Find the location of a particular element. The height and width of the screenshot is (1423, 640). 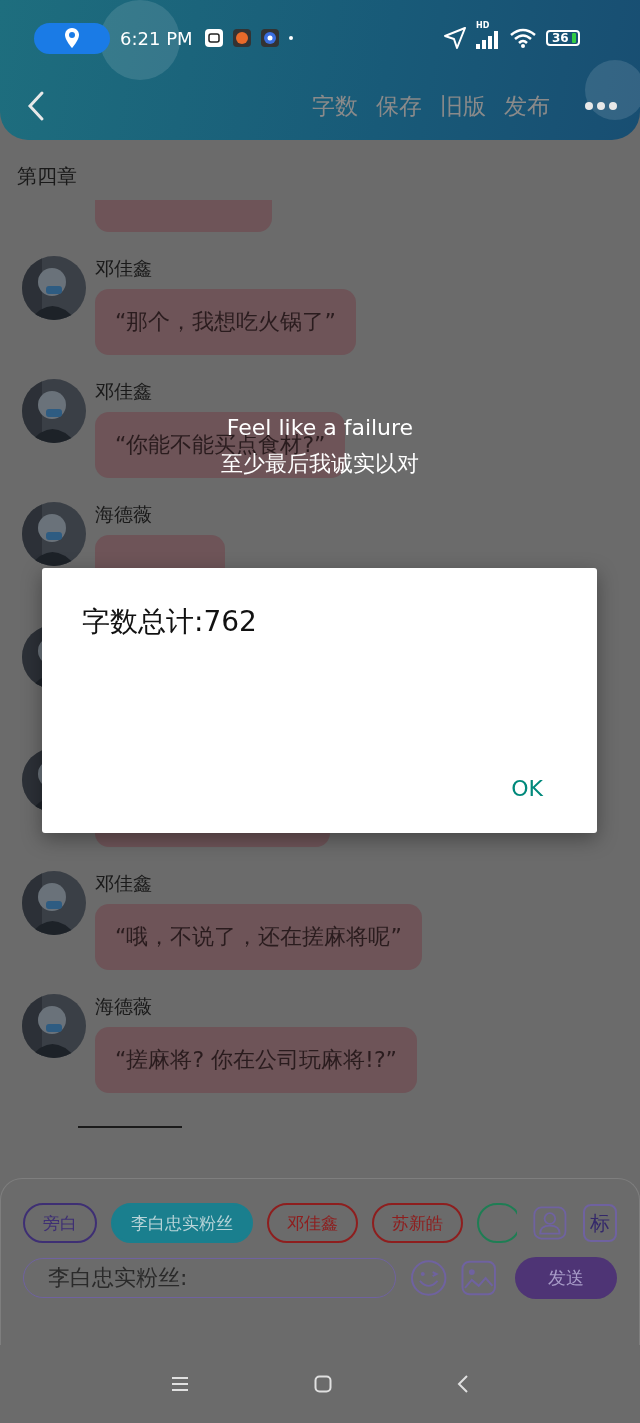

wifi-icon is located at coordinates (523, 38).